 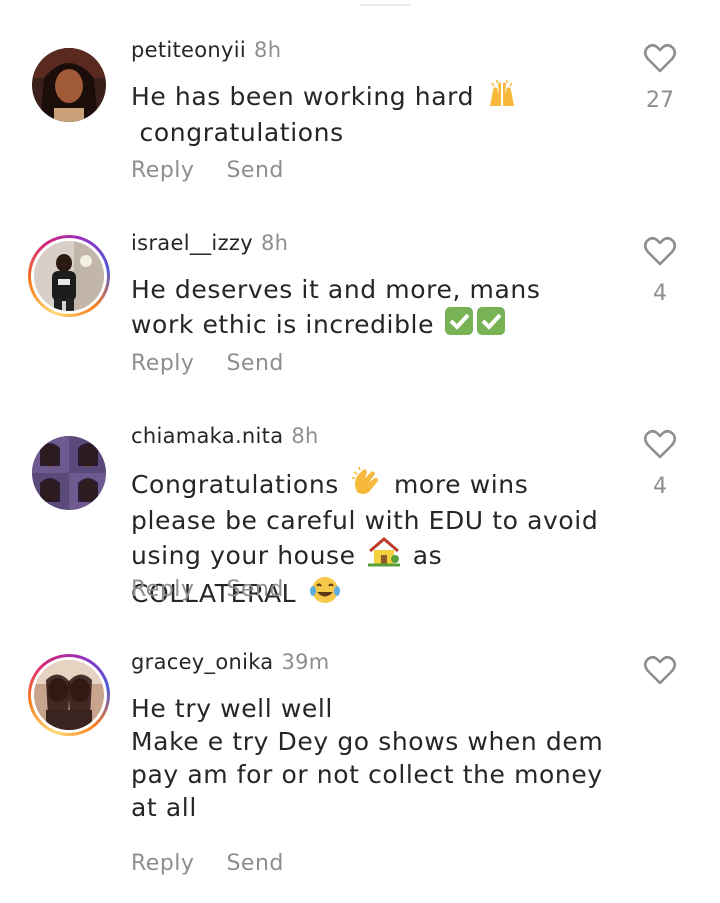 I want to click on like-column, so click(x=660, y=672).